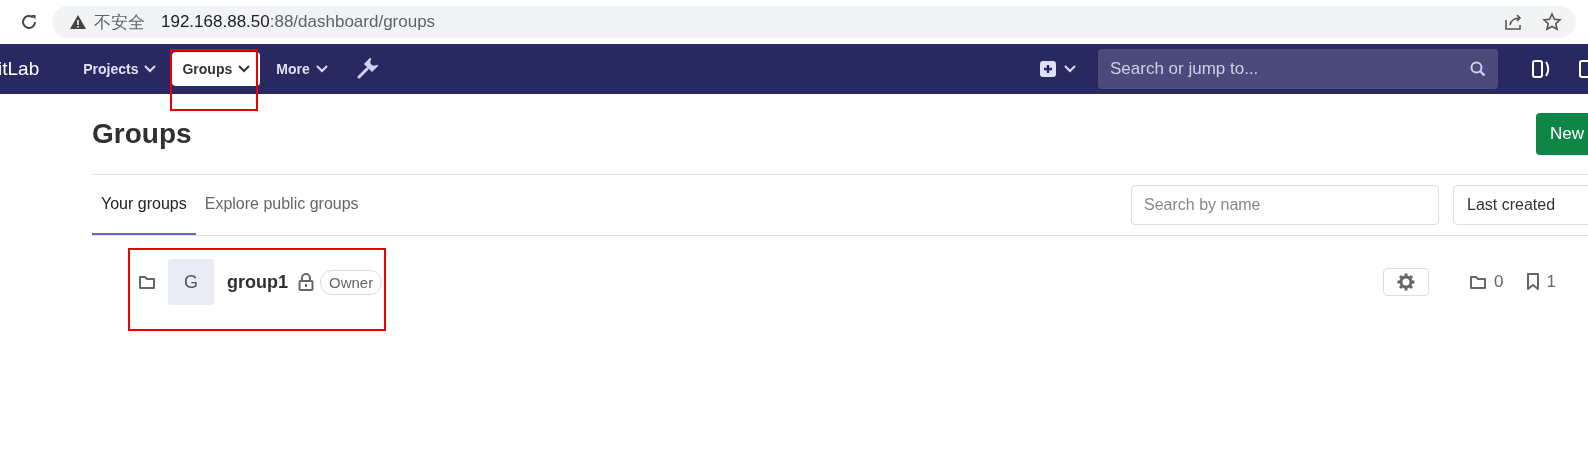 The height and width of the screenshot is (468, 1588). Describe the element at coordinates (78, 22) in the screenshot. I see `warning-icon` at that location.